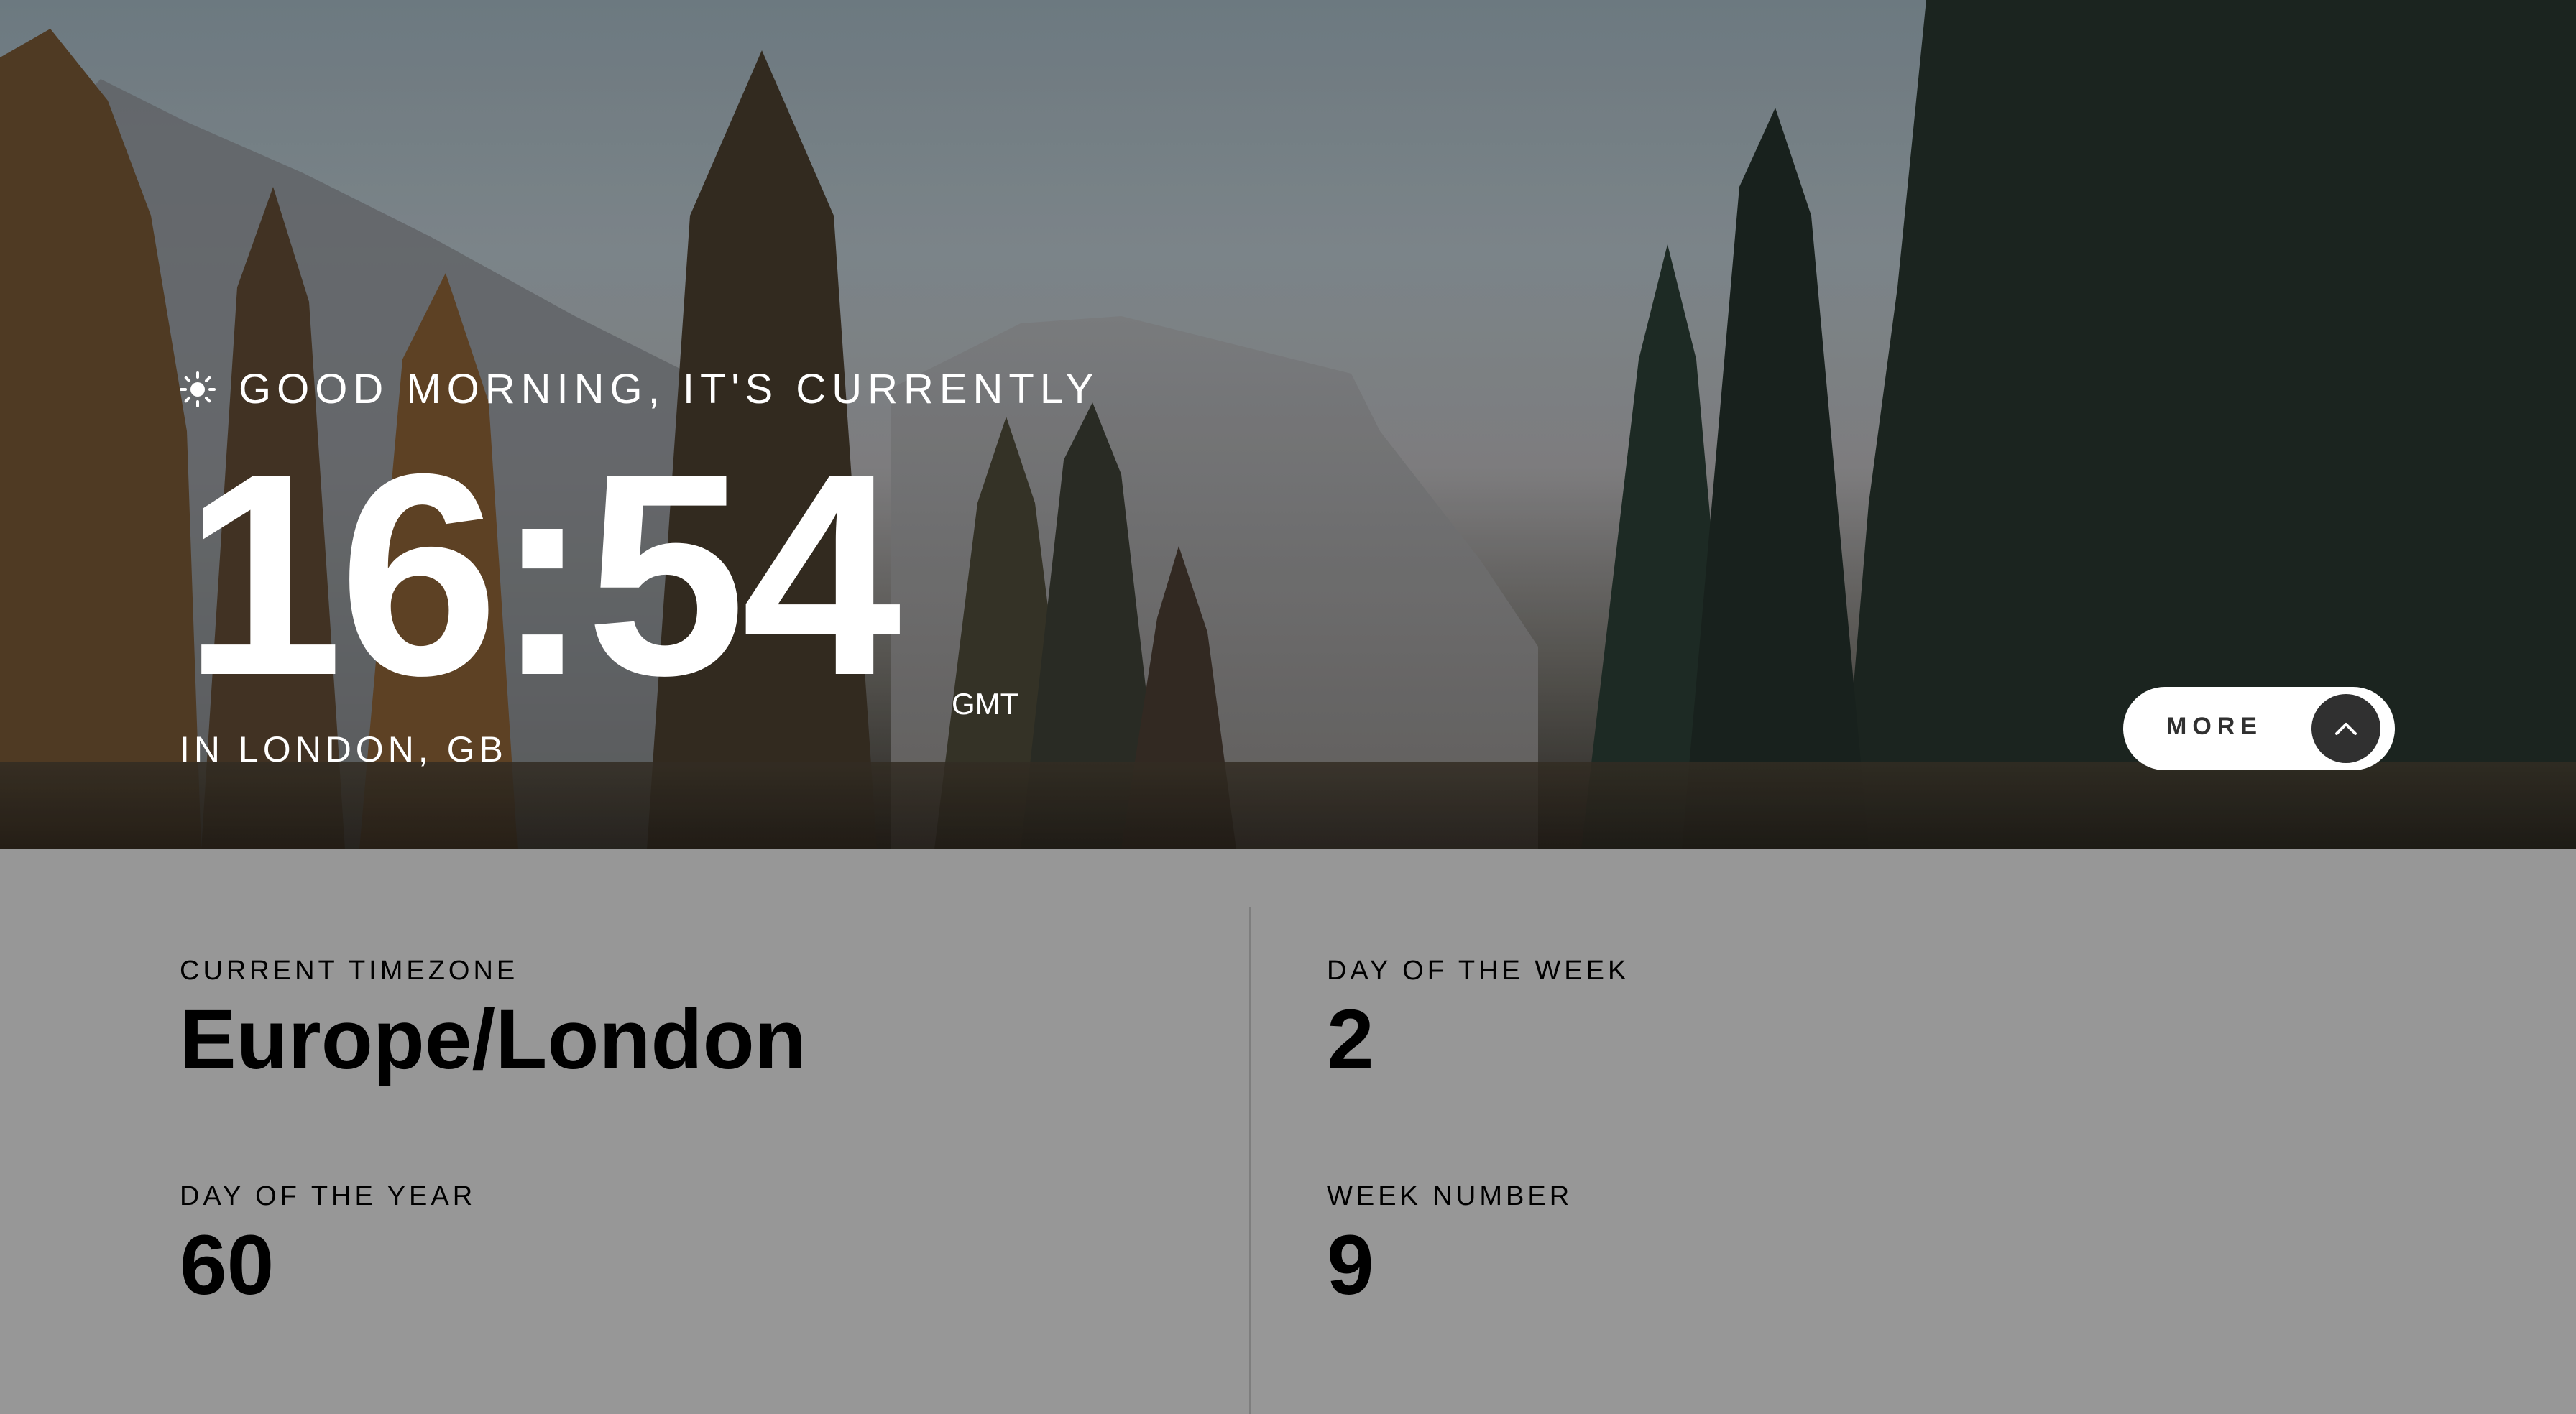  I want to click on week-number-value: 9, so click(1350, 1265).